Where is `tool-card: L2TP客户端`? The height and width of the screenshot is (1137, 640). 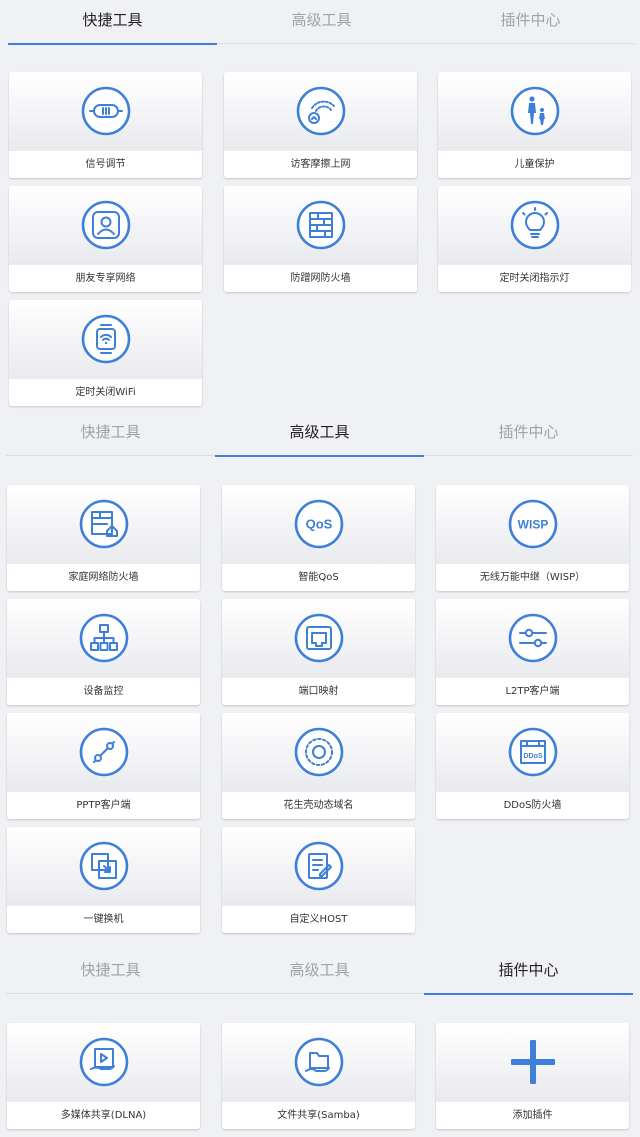 tool-card: L2TP客户端 is located at coordinates (532, 652).